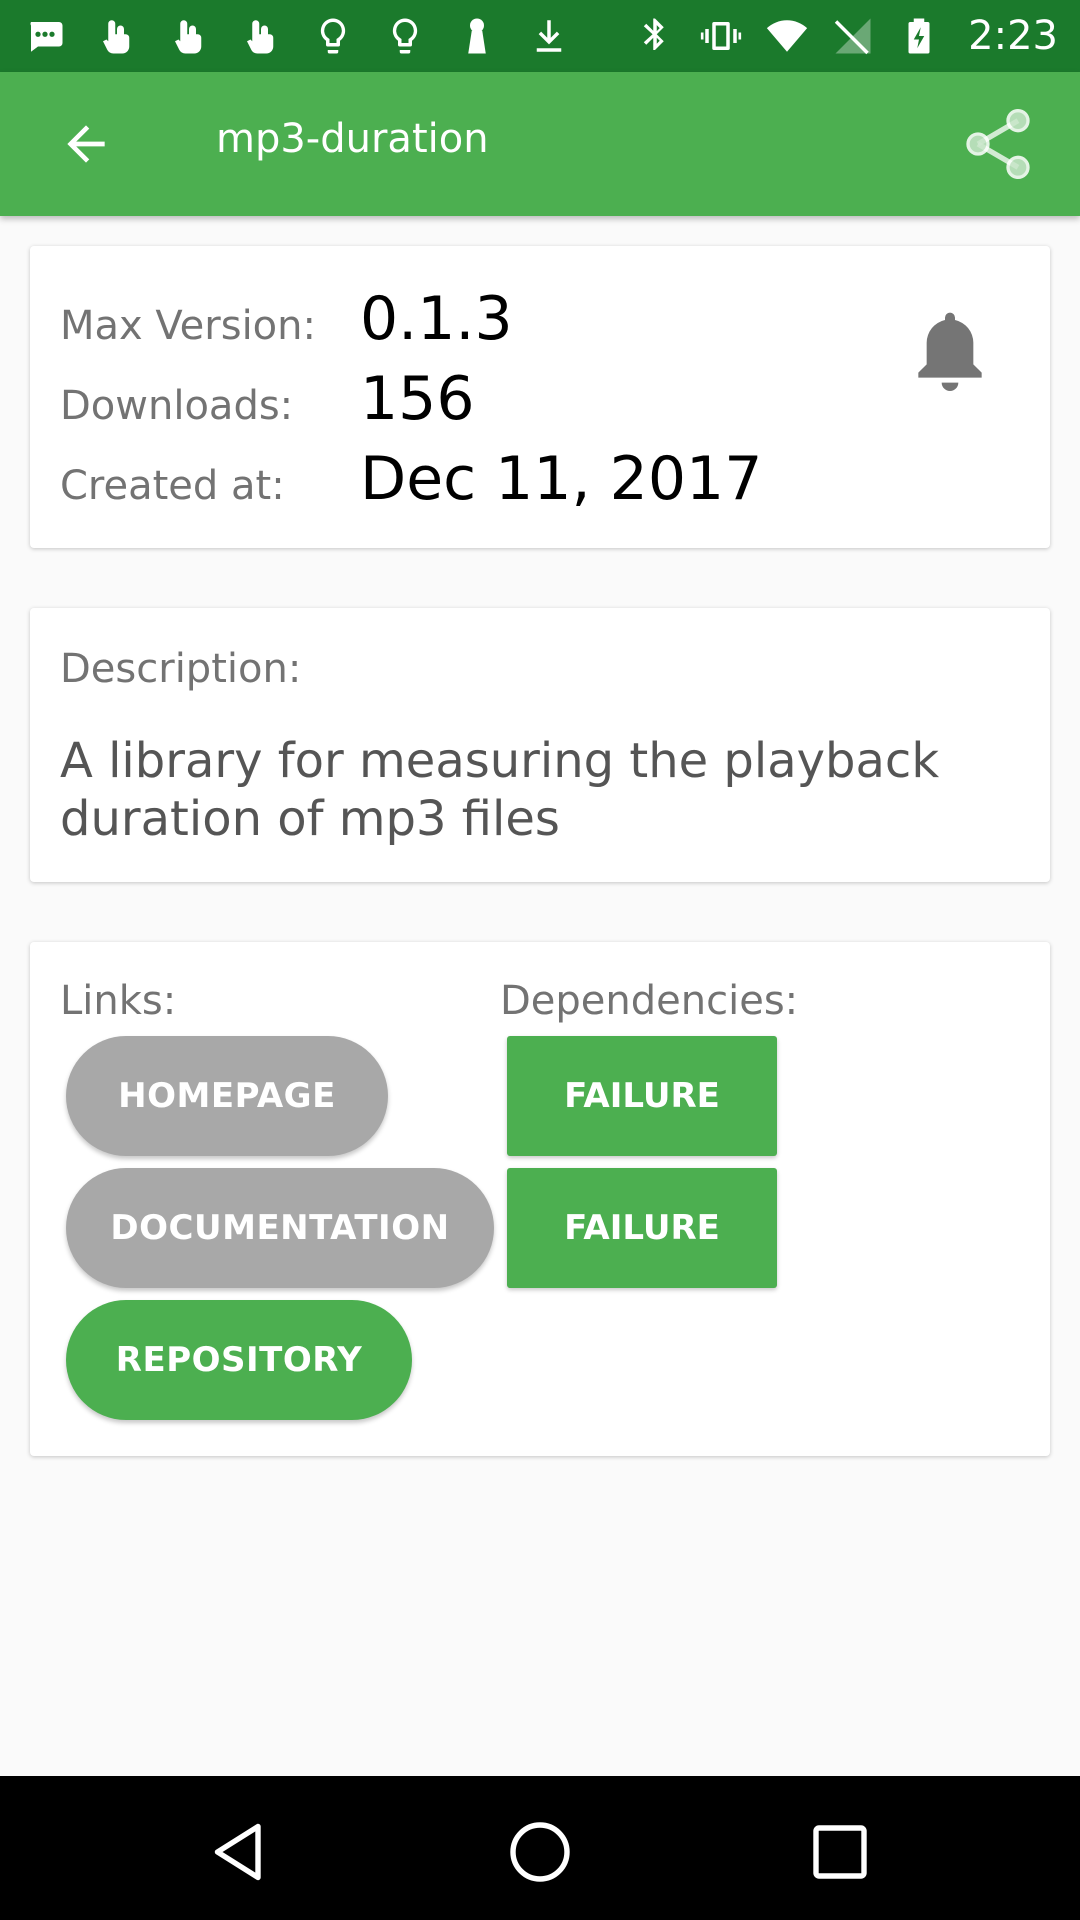 The image size is (1080, 1920). I want to click on nav-home-button, so click(540, 1852).